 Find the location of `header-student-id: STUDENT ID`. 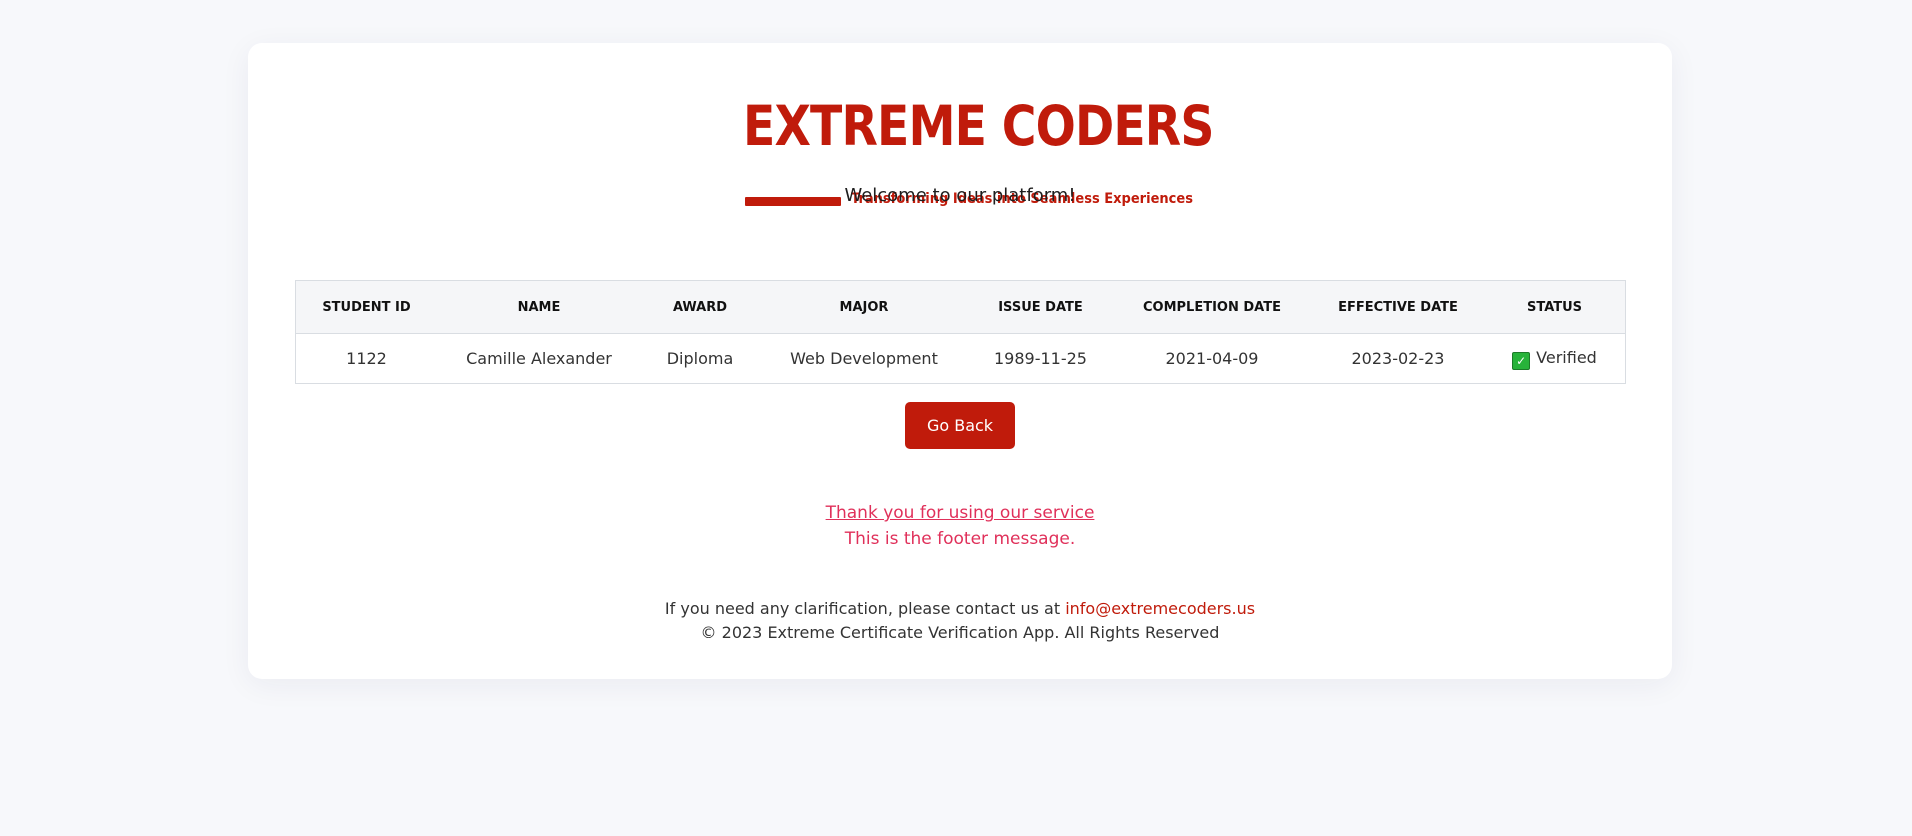

header-student-id: STUDENT ID is located at coordinates (366, 307).